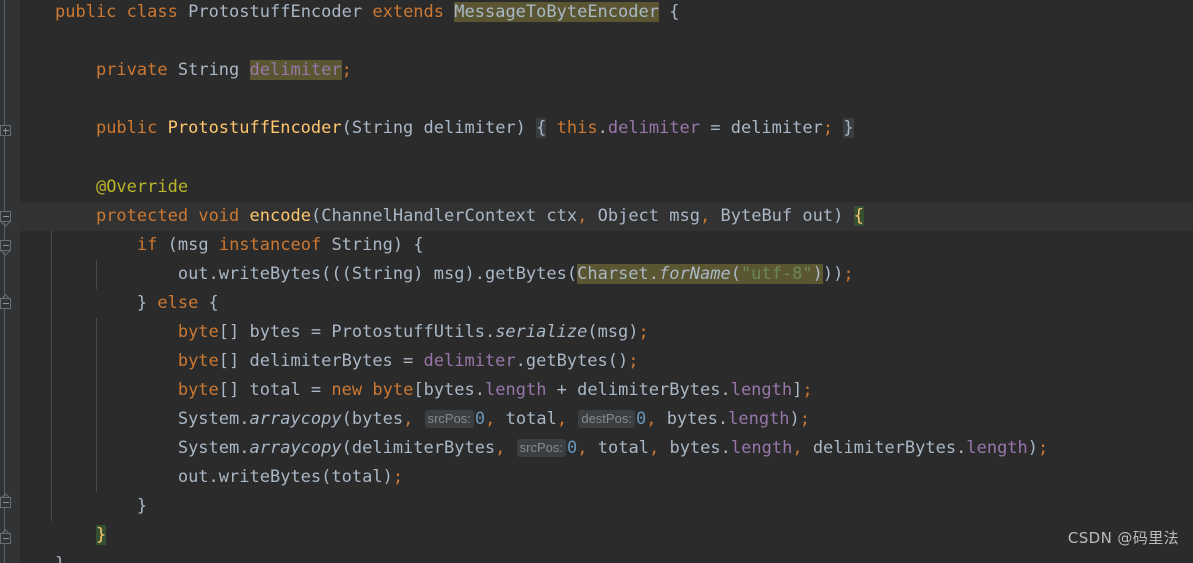  I want to click on code-line-17: out.writeBytes(total);, so click(290, 477).